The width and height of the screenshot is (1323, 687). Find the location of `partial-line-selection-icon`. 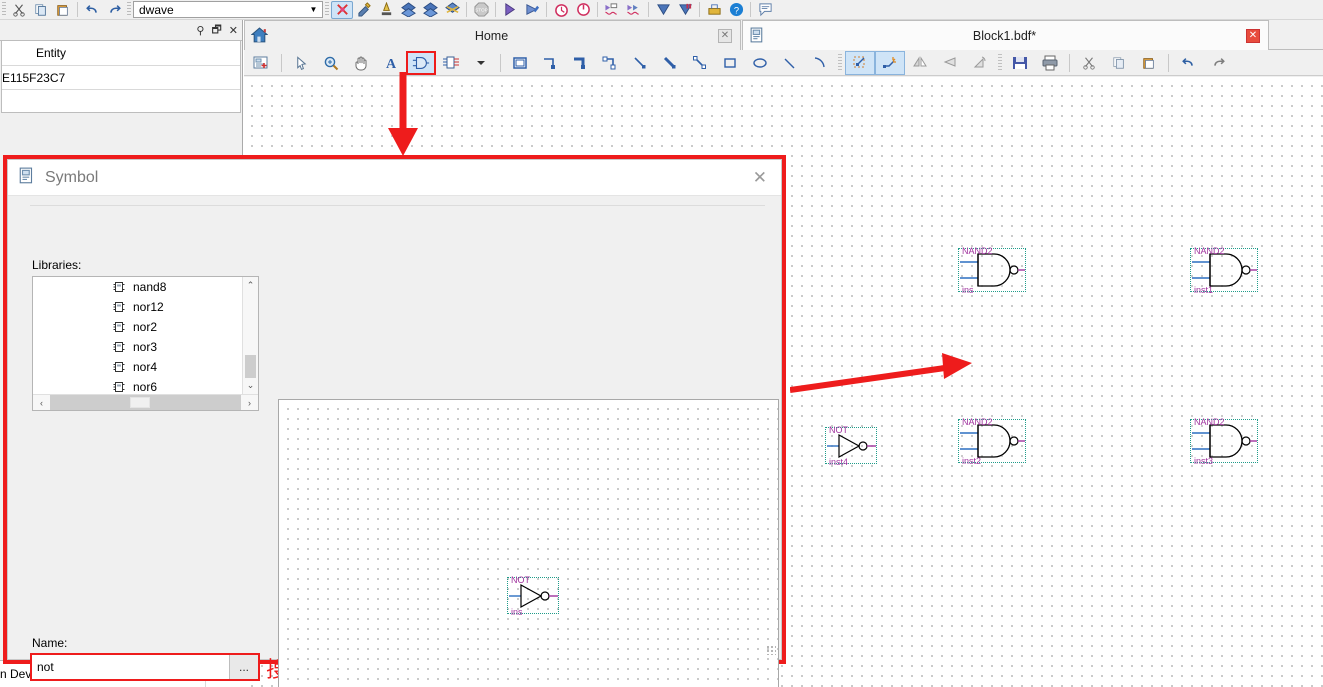

partial-line-selection-icon is located at coordinates (890, 62).